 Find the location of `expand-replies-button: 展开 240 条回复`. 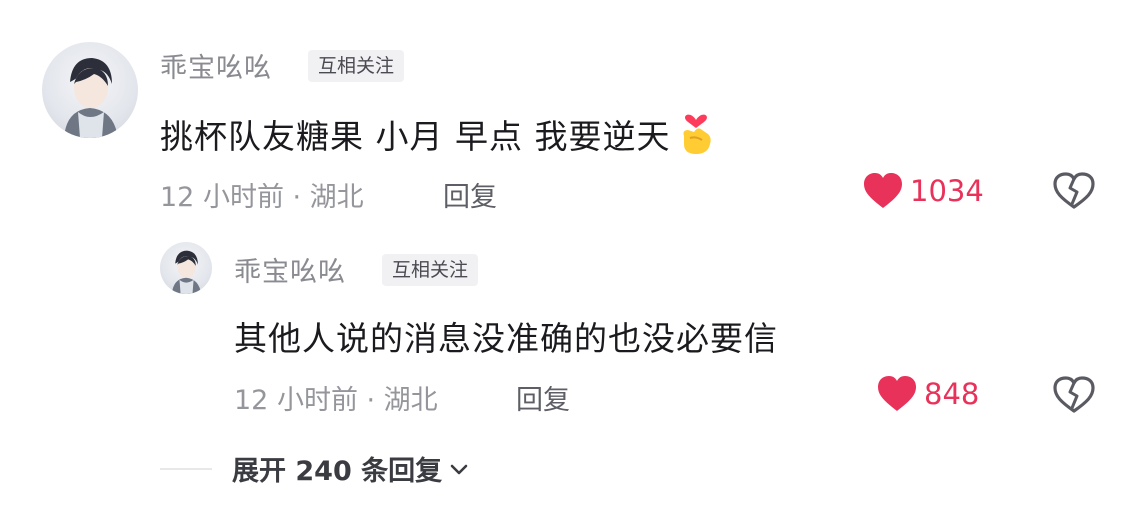

expand-replies-button: 展开 240 条回复 is located at coordinates (351, 468).